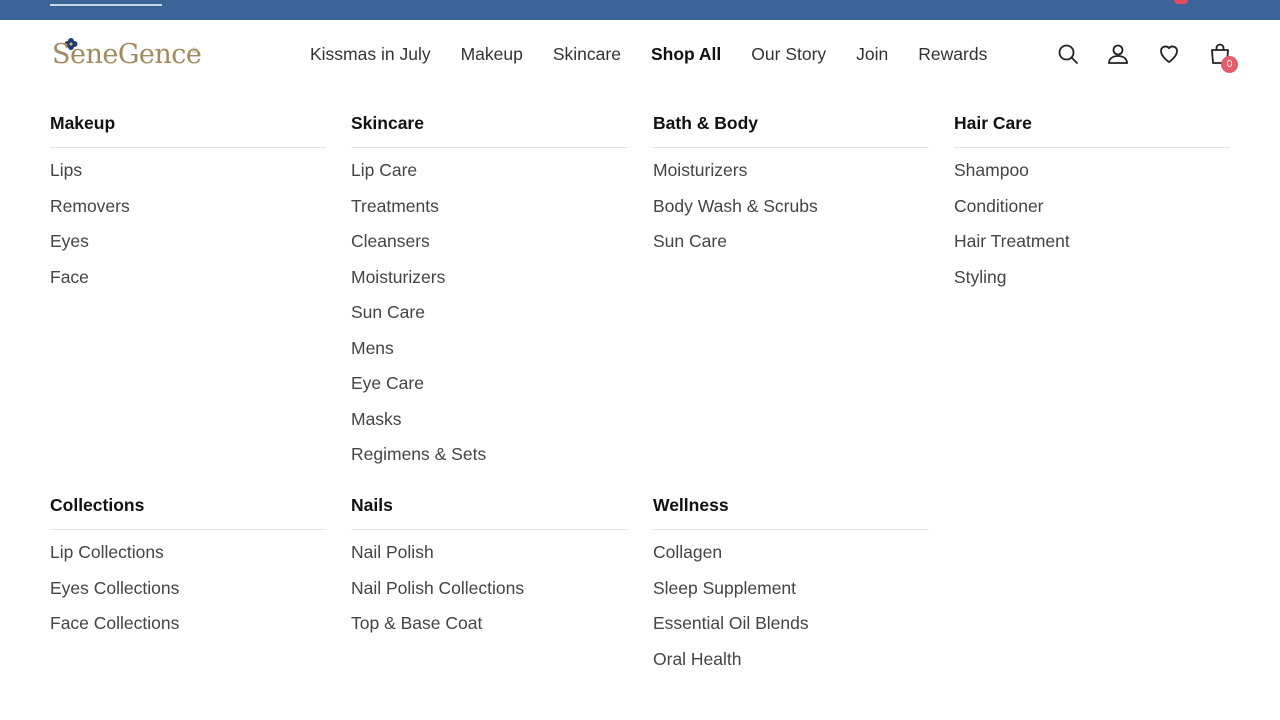  Describe the element at coordinates (1229, 64) in the screenshot. I see `cart-count-badge: 0` at that location.